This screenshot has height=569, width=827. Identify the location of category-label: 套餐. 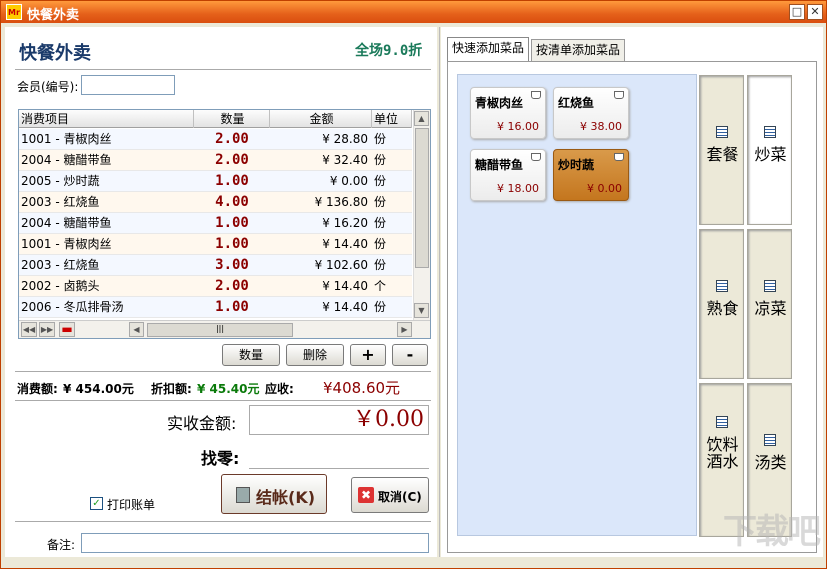
(722, 154).